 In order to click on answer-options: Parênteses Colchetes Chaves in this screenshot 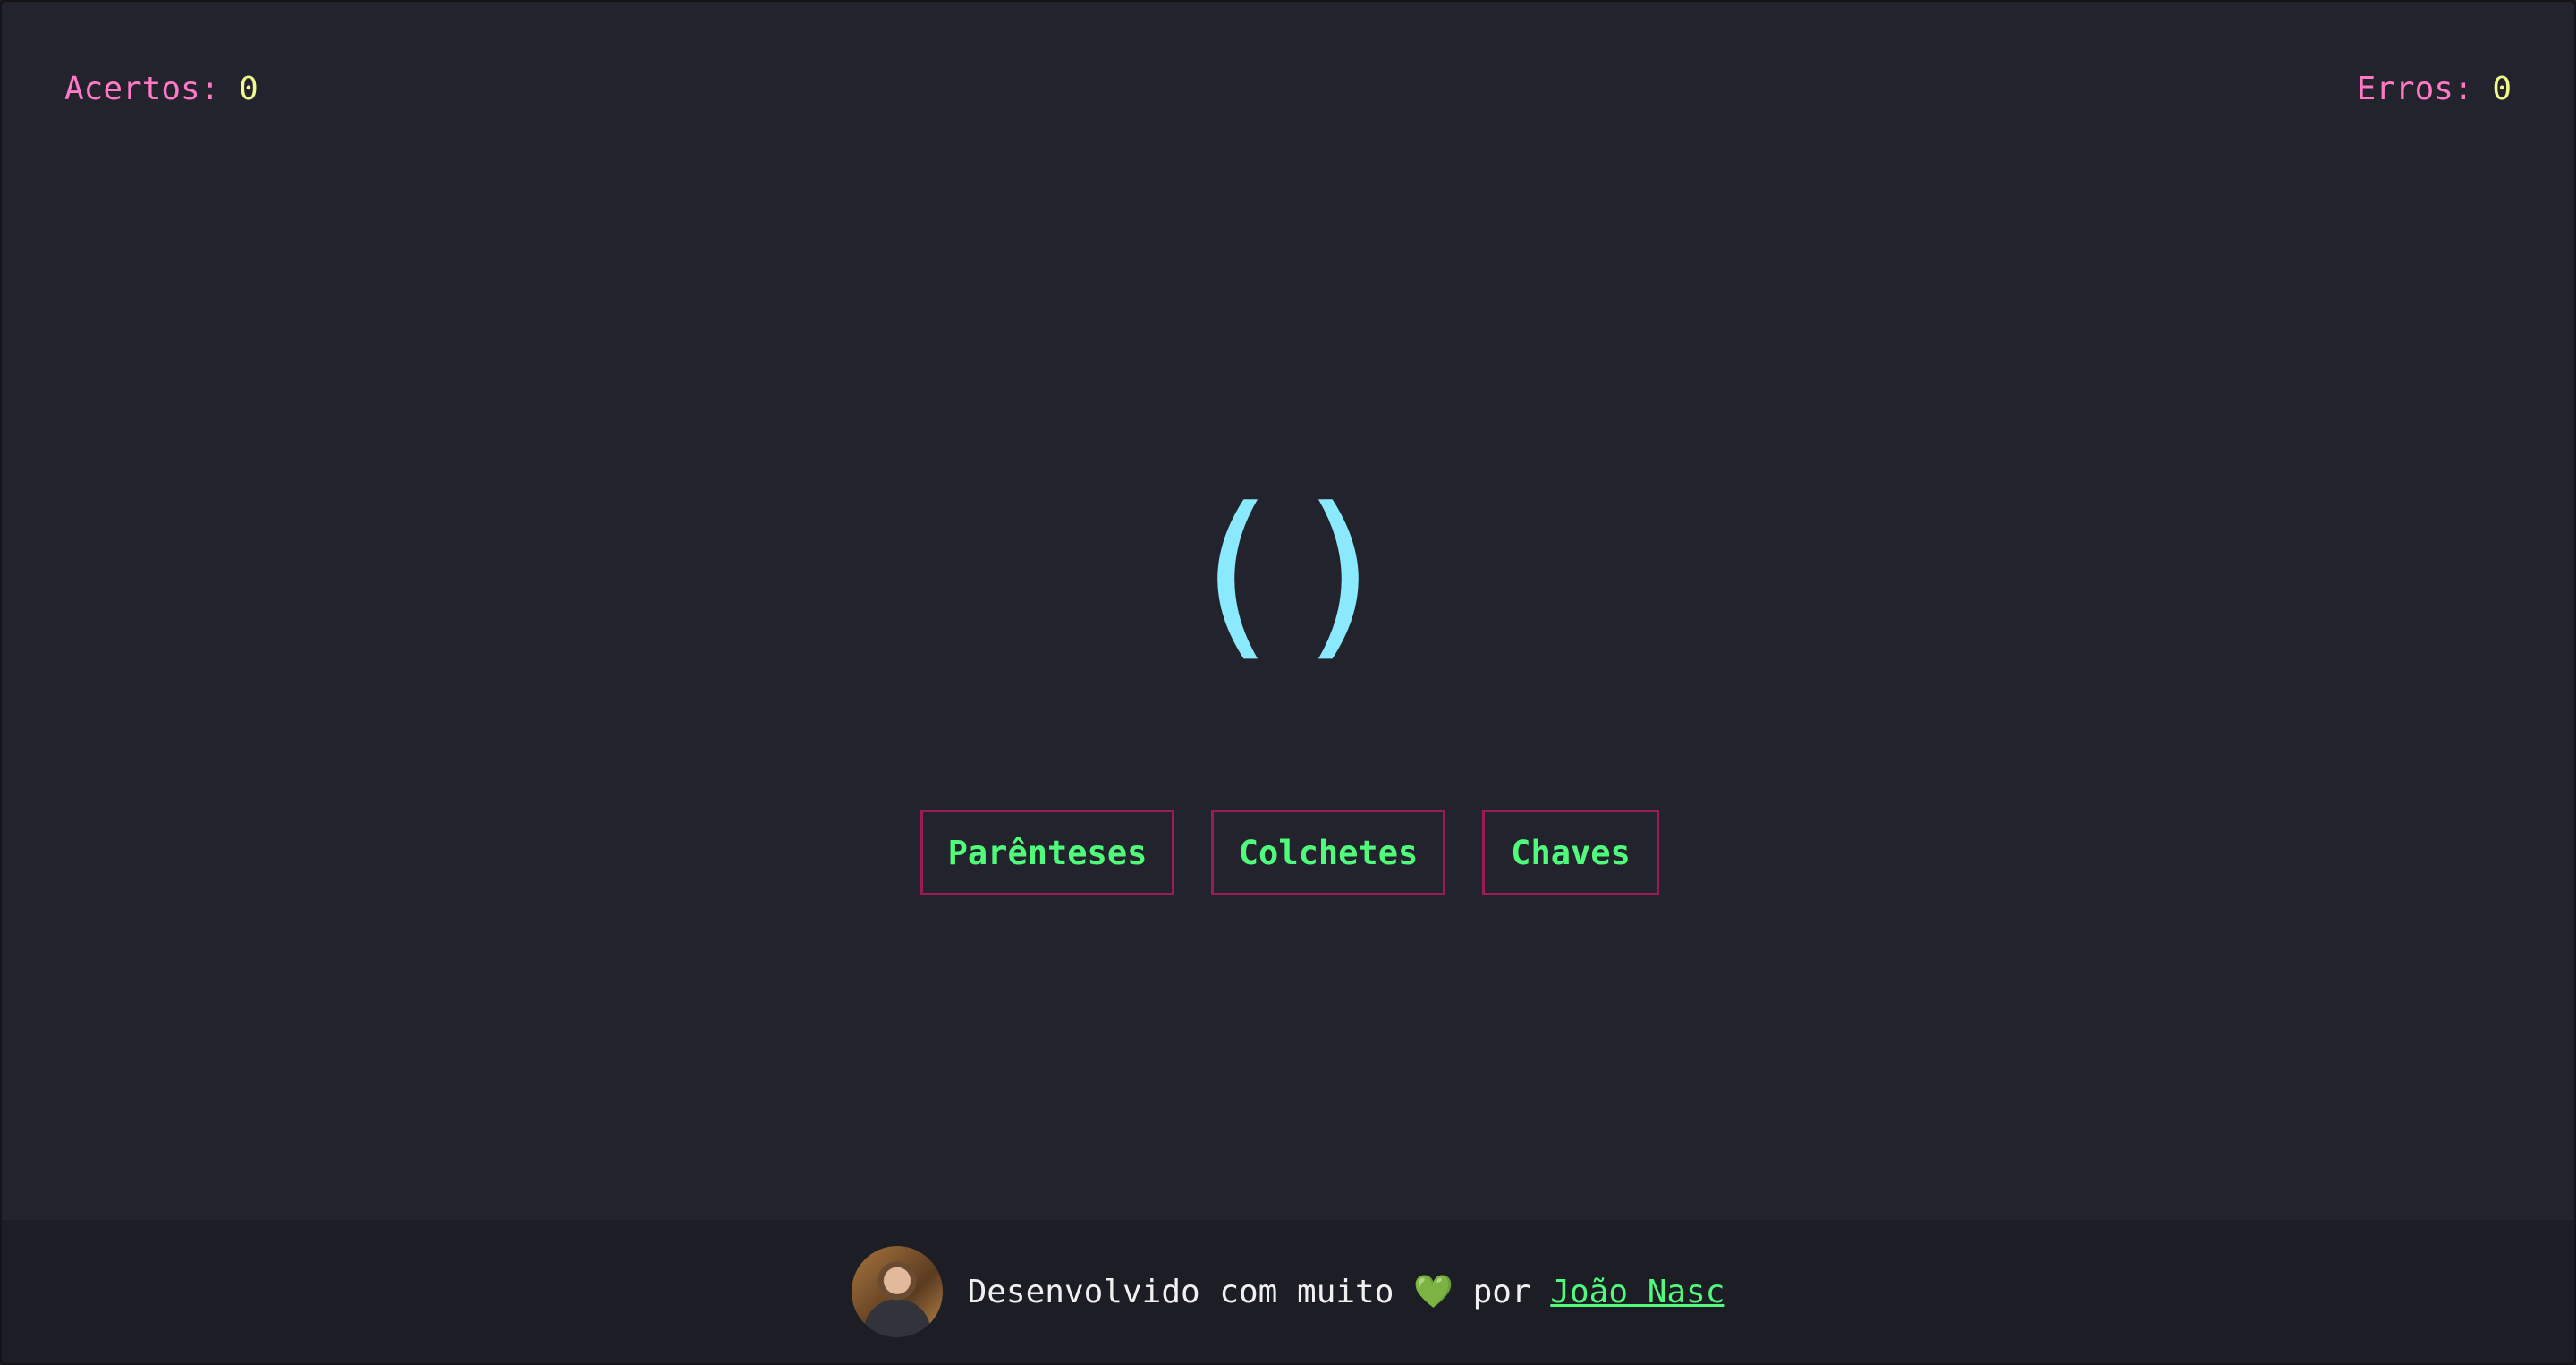, I will do `click(1289, 852)`.